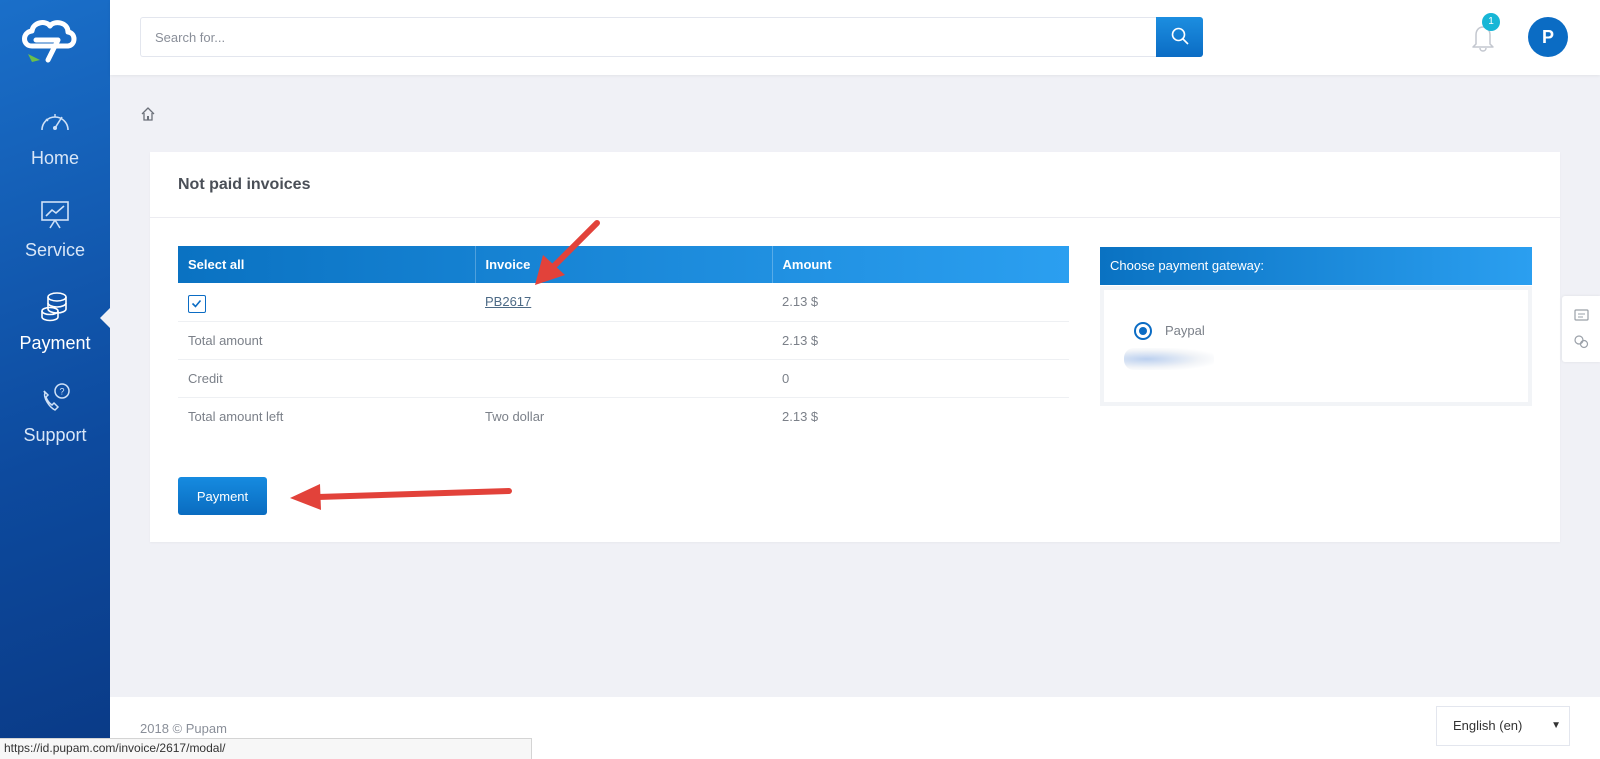 The height and width of the screenshot is (759, 1600). I want to click on select-all-header: Select all, so click(327, 264).